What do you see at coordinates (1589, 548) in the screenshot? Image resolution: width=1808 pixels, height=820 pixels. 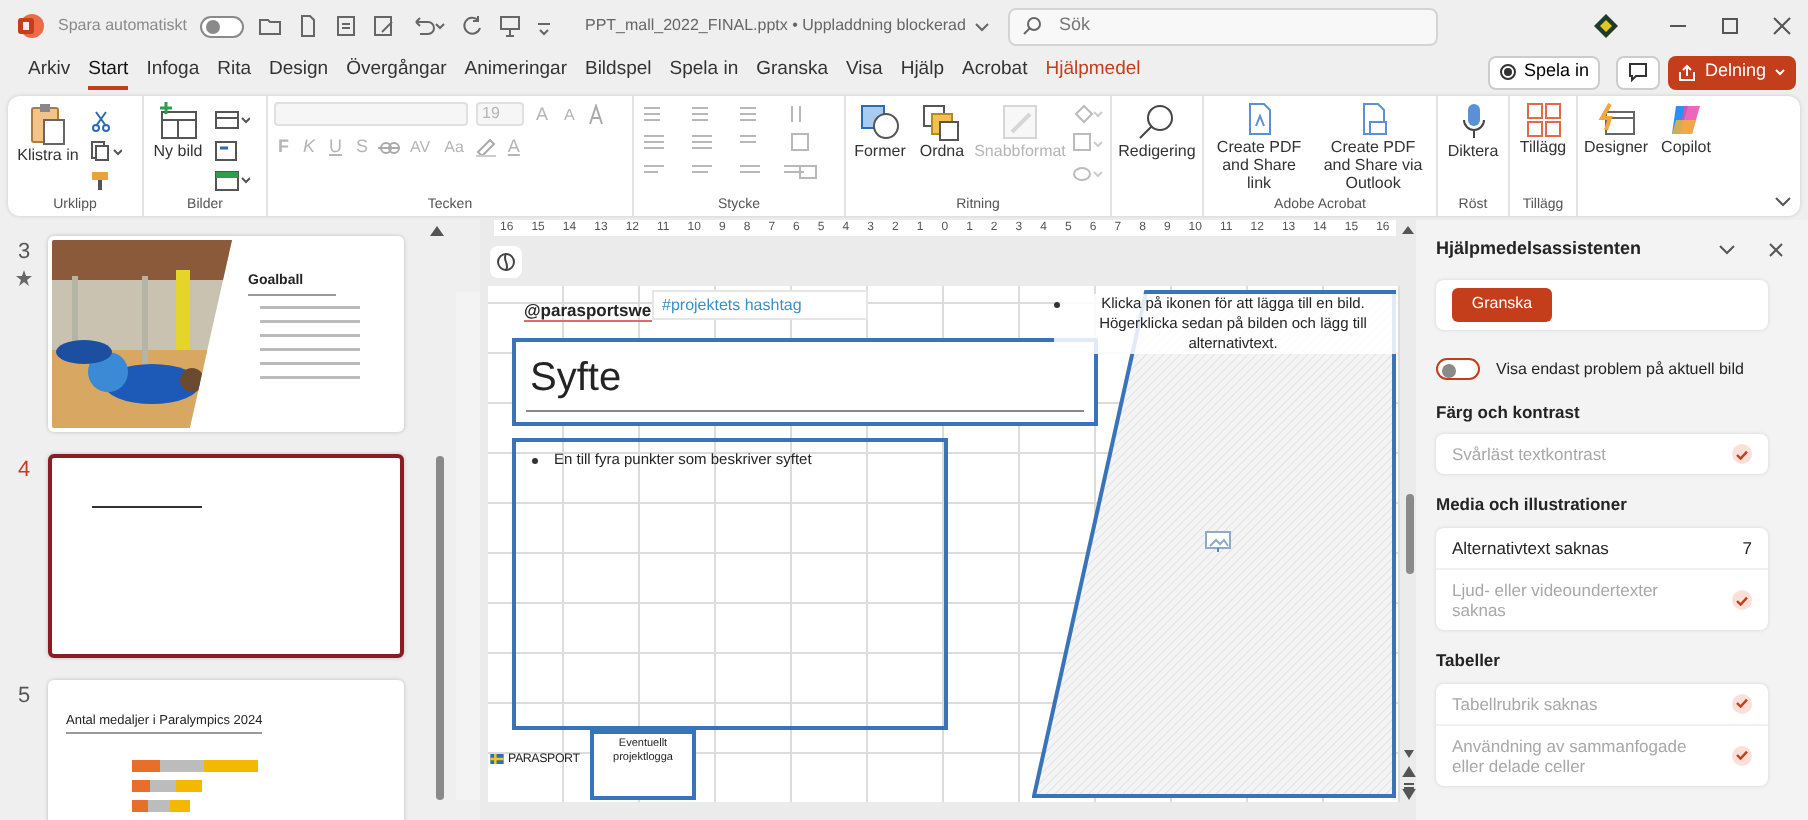 I see `issue-label: Alternativtext saknas` at bounding box center [1589, 548].